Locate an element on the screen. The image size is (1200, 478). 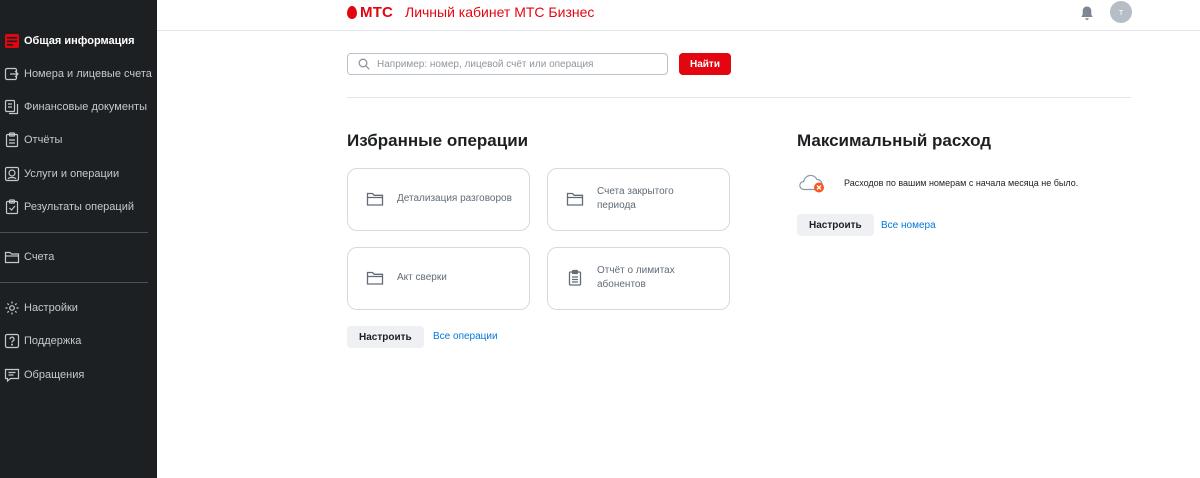
card-label: Акт сверки is located at coordinates (422, 277).